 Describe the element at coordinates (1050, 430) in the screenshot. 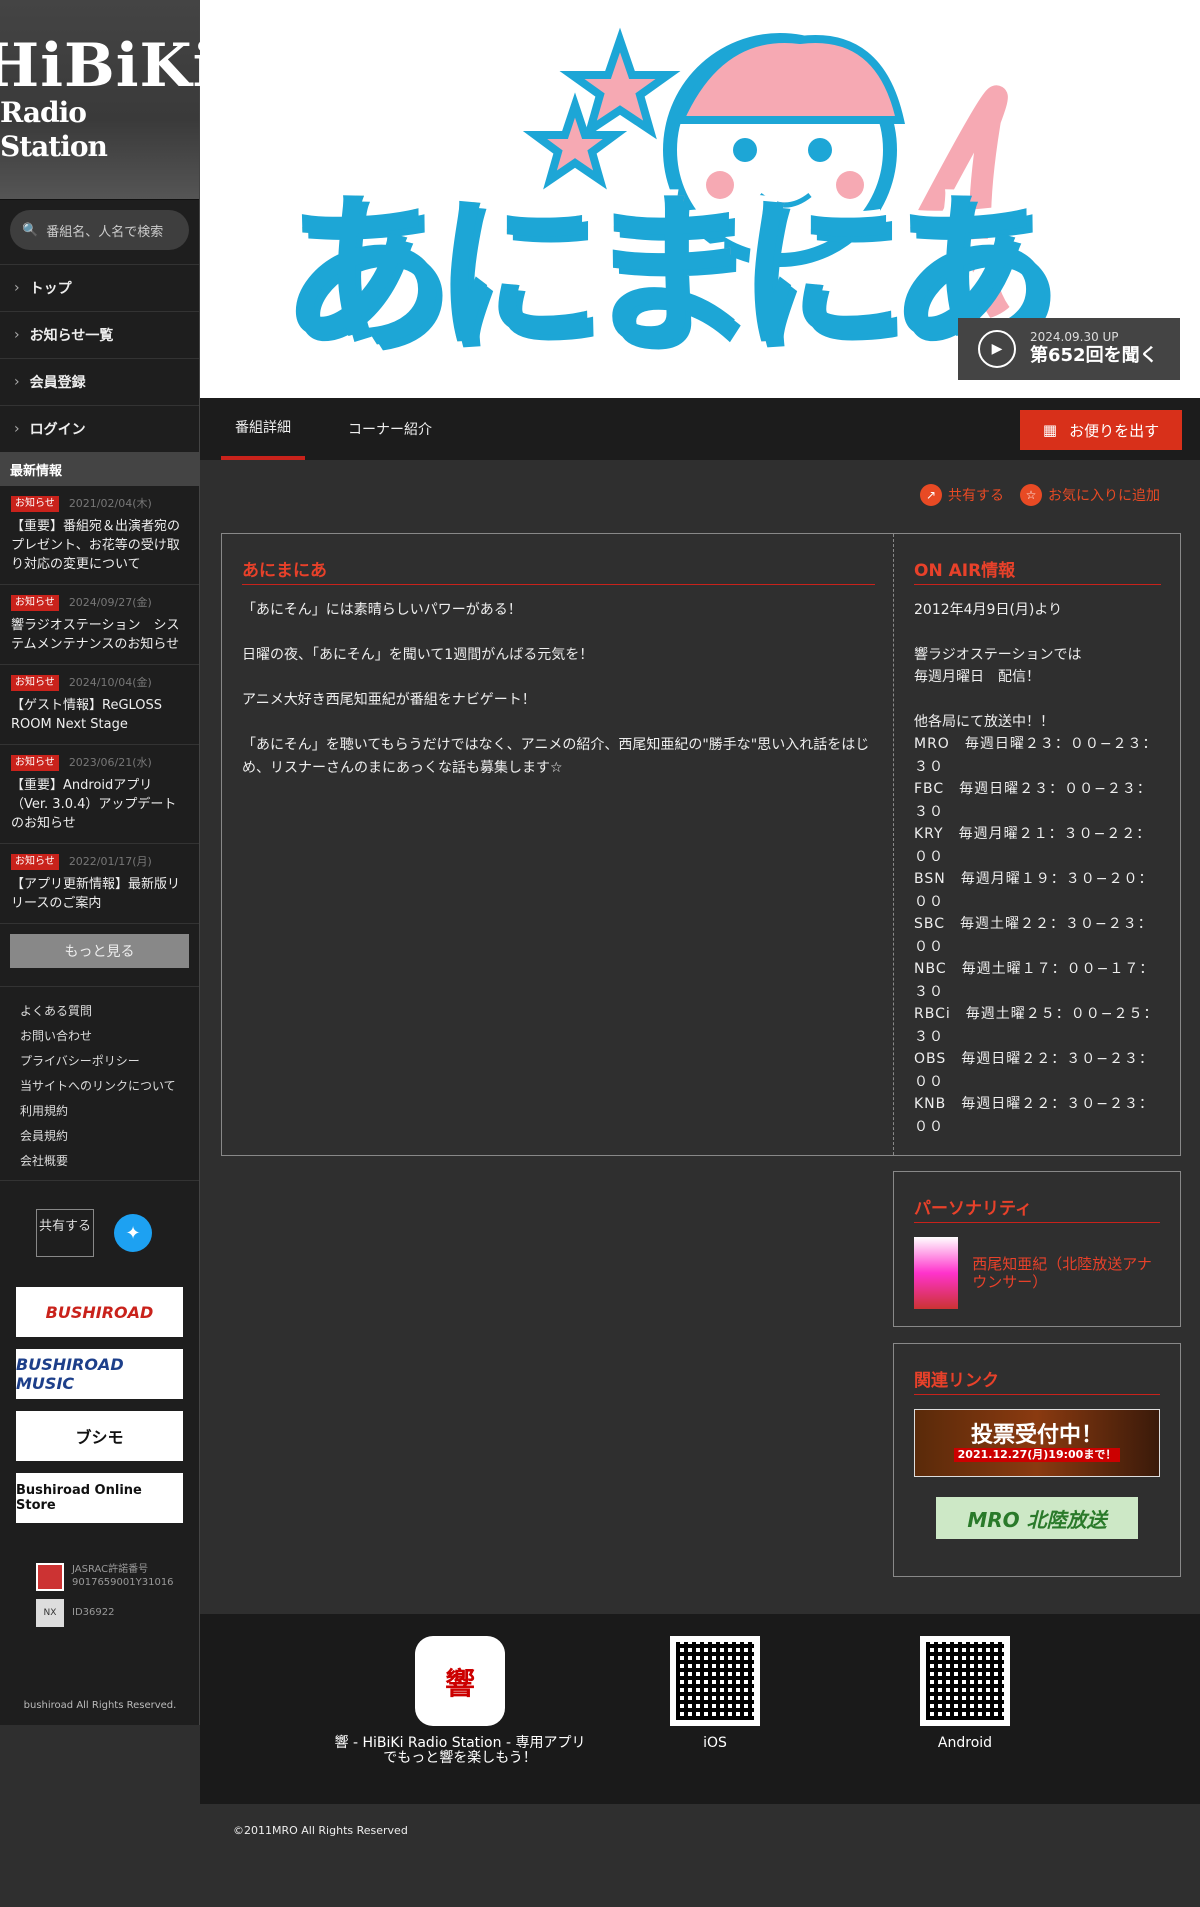

I see `grid-icon: ▦` at that location.